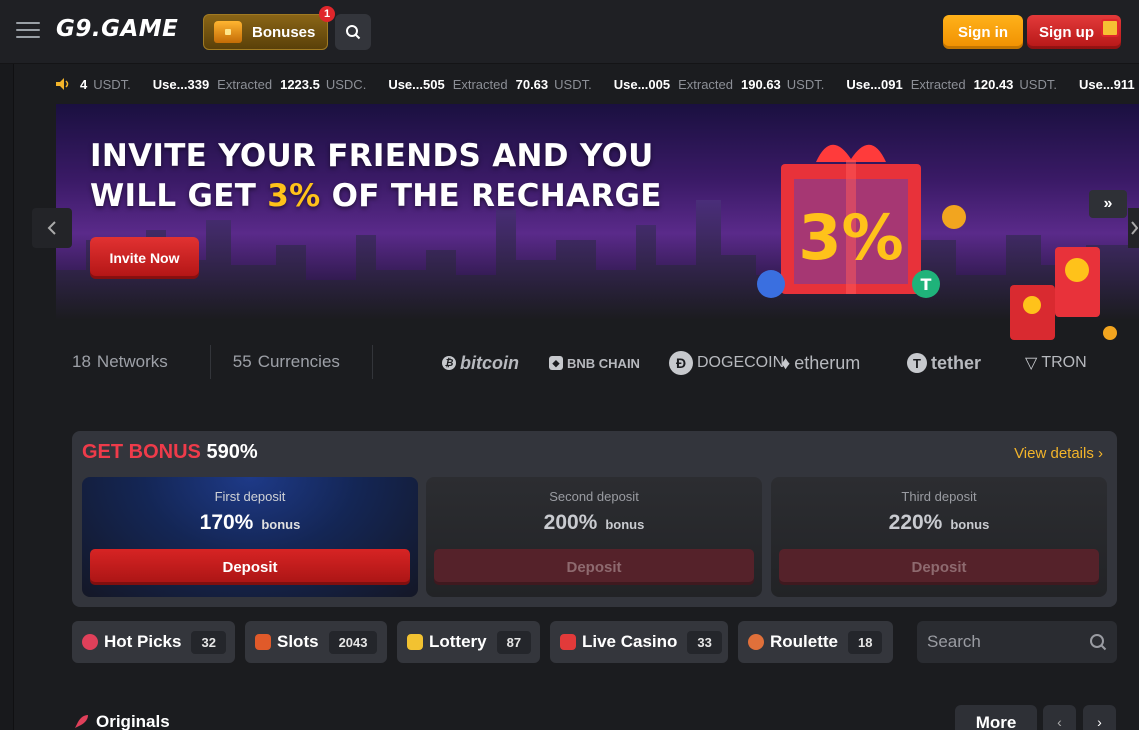 The height and width of the screenshot is (730, 1139). What do you see at coordinates (1031, 363) in the screenshot?
I see `tron-icon: ▽` at bounding box center [1031, 363].